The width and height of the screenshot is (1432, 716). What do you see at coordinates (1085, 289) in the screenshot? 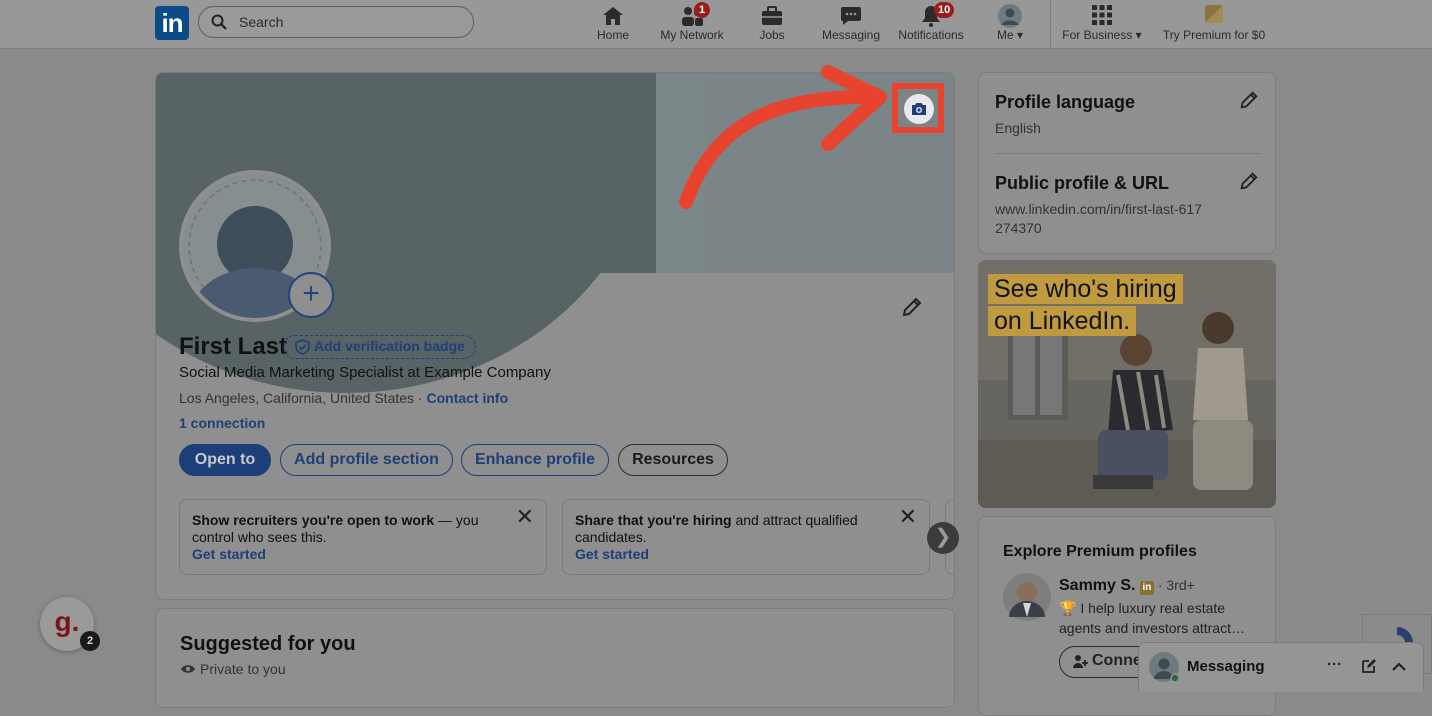
I see `ad-headline-line1: See who's hiring` at bounding box center [1085, 289].